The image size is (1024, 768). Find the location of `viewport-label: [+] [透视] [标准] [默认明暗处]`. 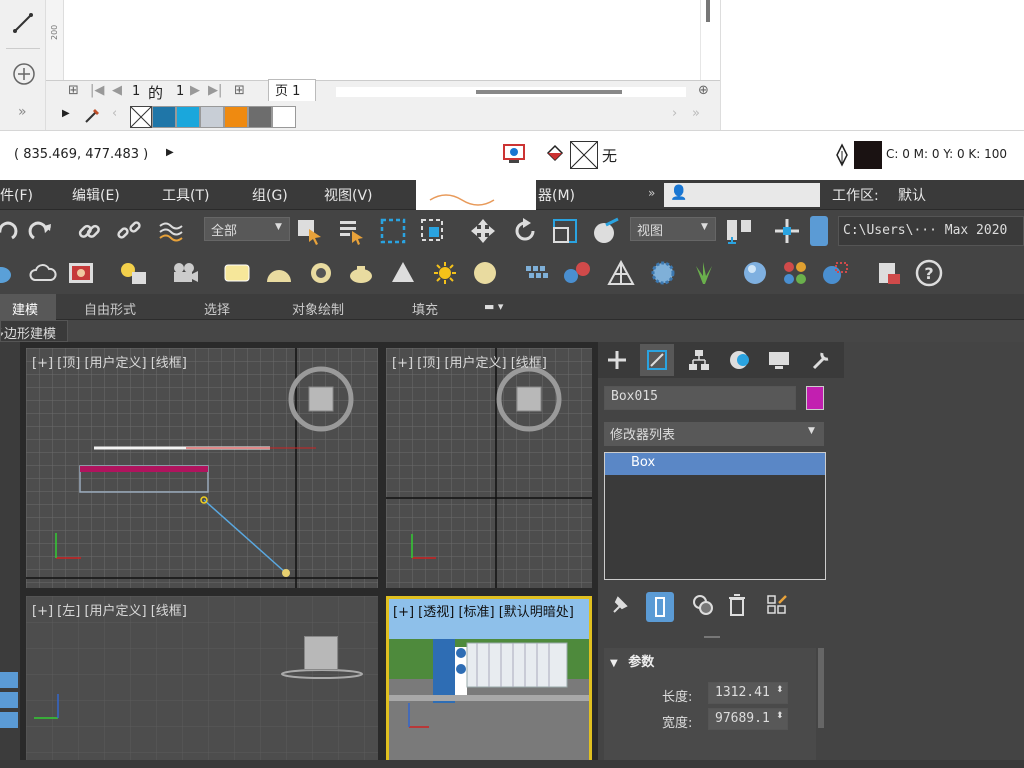

viewport-label: [+] [透视] [标准] [默认明暗处] is located at coordinates (491, 610).